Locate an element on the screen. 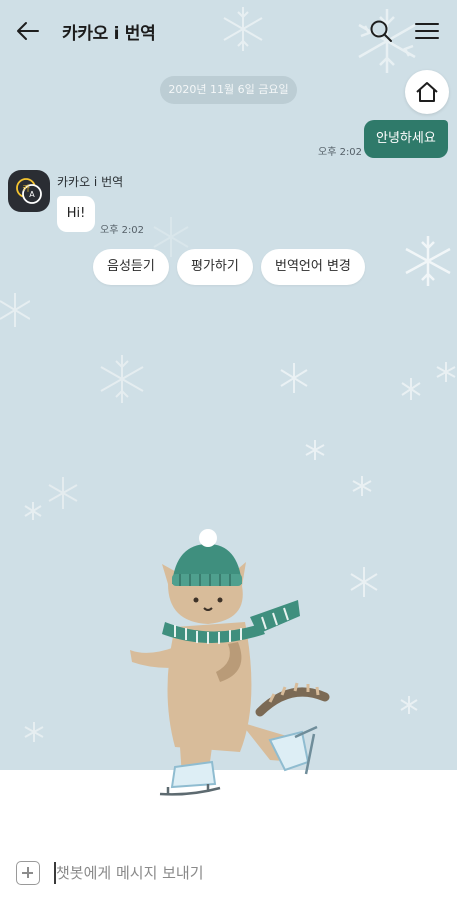  hamburger-menu-icon is located at coordinates (427, 31).